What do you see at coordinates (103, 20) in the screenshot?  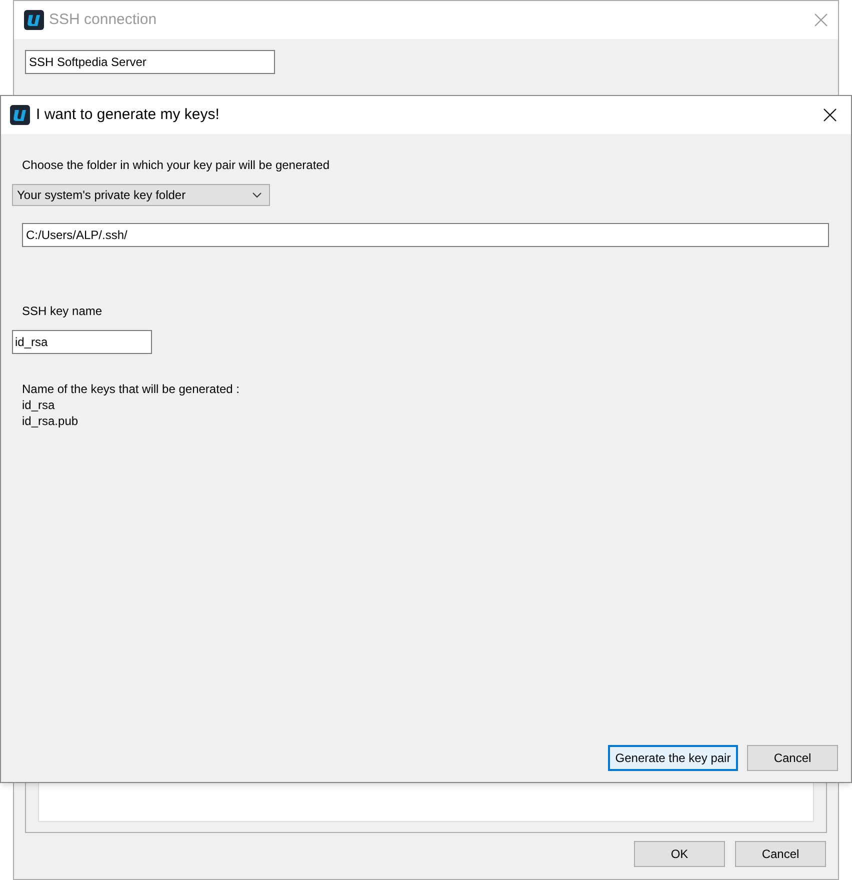 I see `window-title: SSH connection` at bounding box center [103, 20].